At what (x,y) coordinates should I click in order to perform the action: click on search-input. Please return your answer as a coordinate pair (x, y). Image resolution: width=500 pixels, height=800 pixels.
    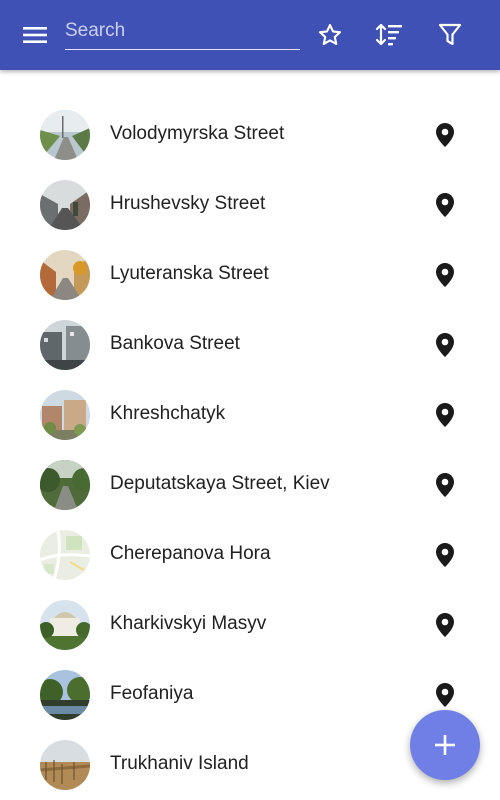
    Looking at the image, I should click on (182, 31).